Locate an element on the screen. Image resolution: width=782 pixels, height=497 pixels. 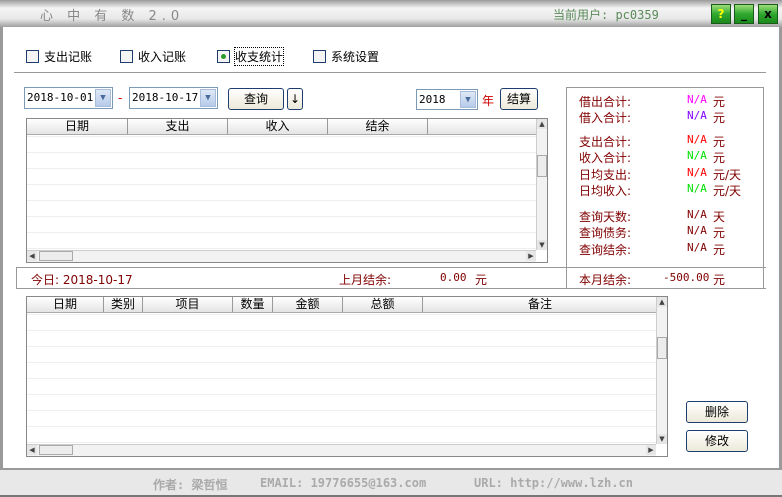
minimize-button: _ is located at coordinates (744, 14).